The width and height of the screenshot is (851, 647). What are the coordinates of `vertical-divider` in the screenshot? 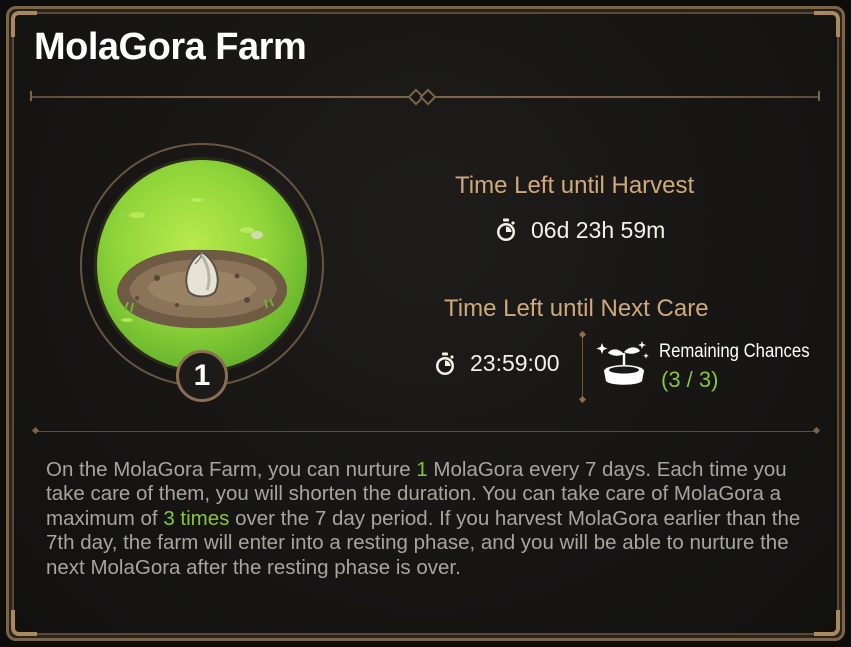 It's located at (582, 367).